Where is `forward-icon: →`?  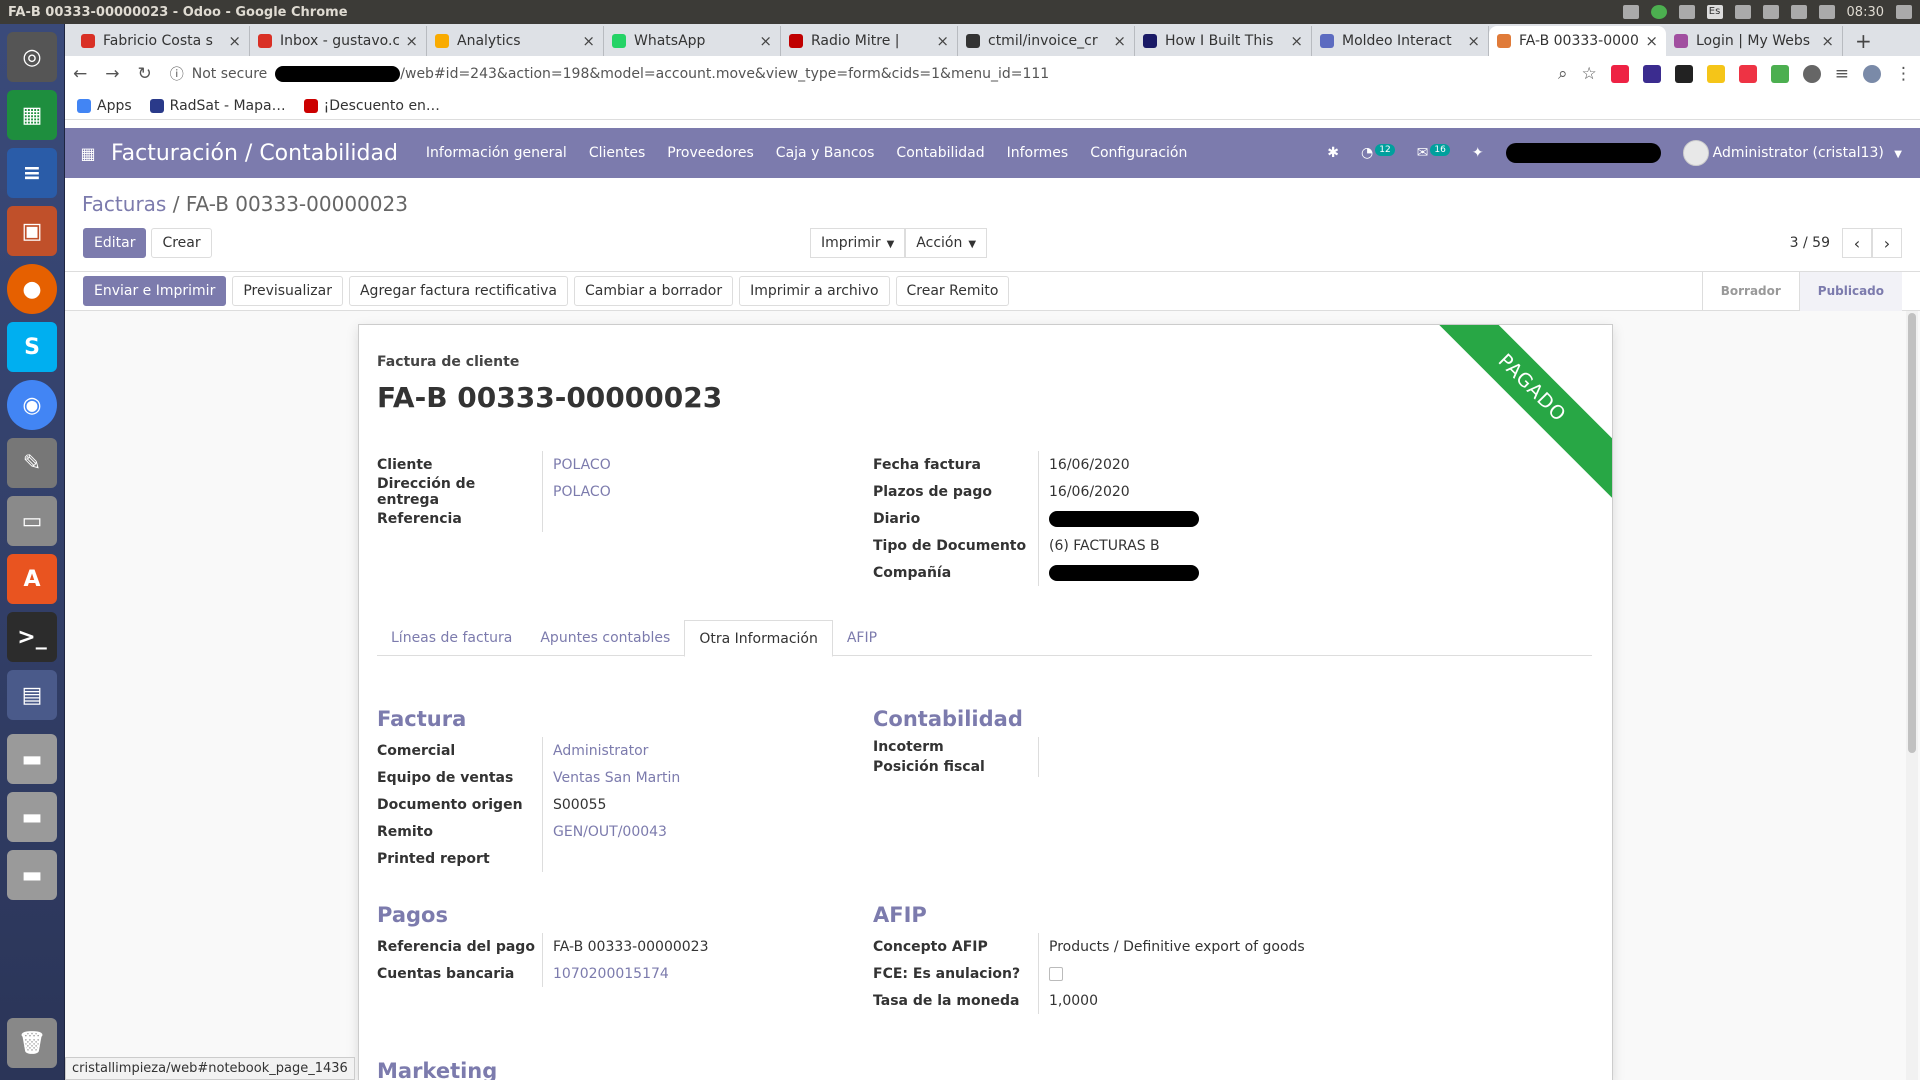
forward-icon: → is located at coordinates (112, 74).